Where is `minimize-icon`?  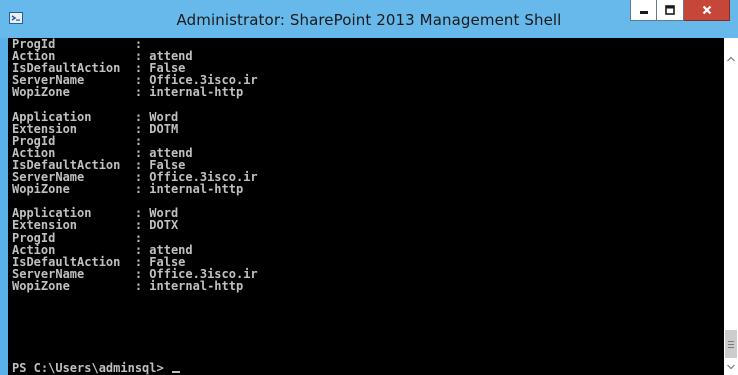 minimize-icon is located at coordinates (643, 12).